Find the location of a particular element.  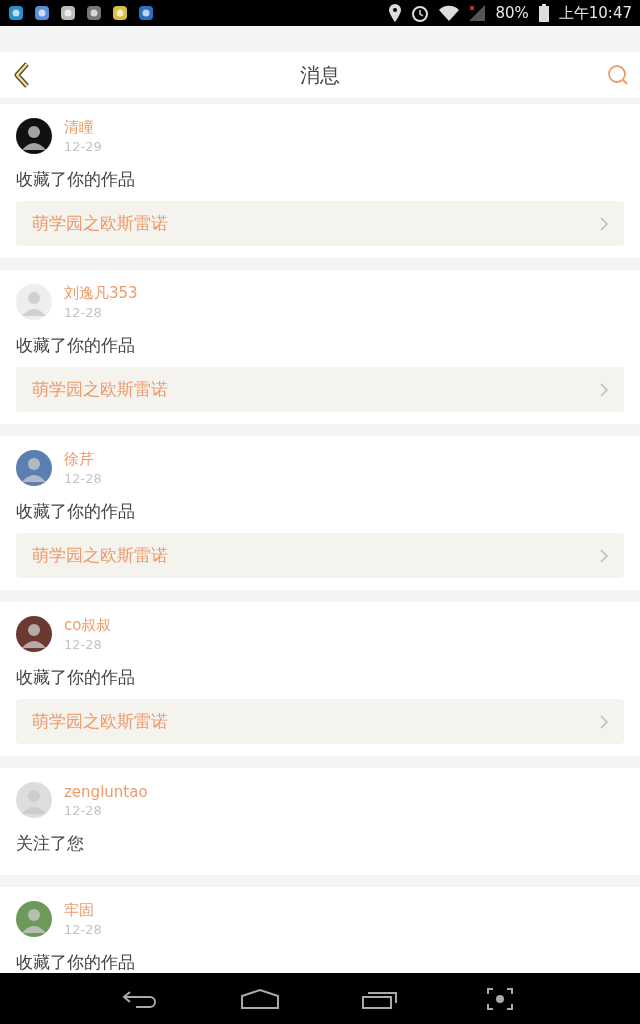

user-name: co叔叔 is located at coordinates (88, 625).